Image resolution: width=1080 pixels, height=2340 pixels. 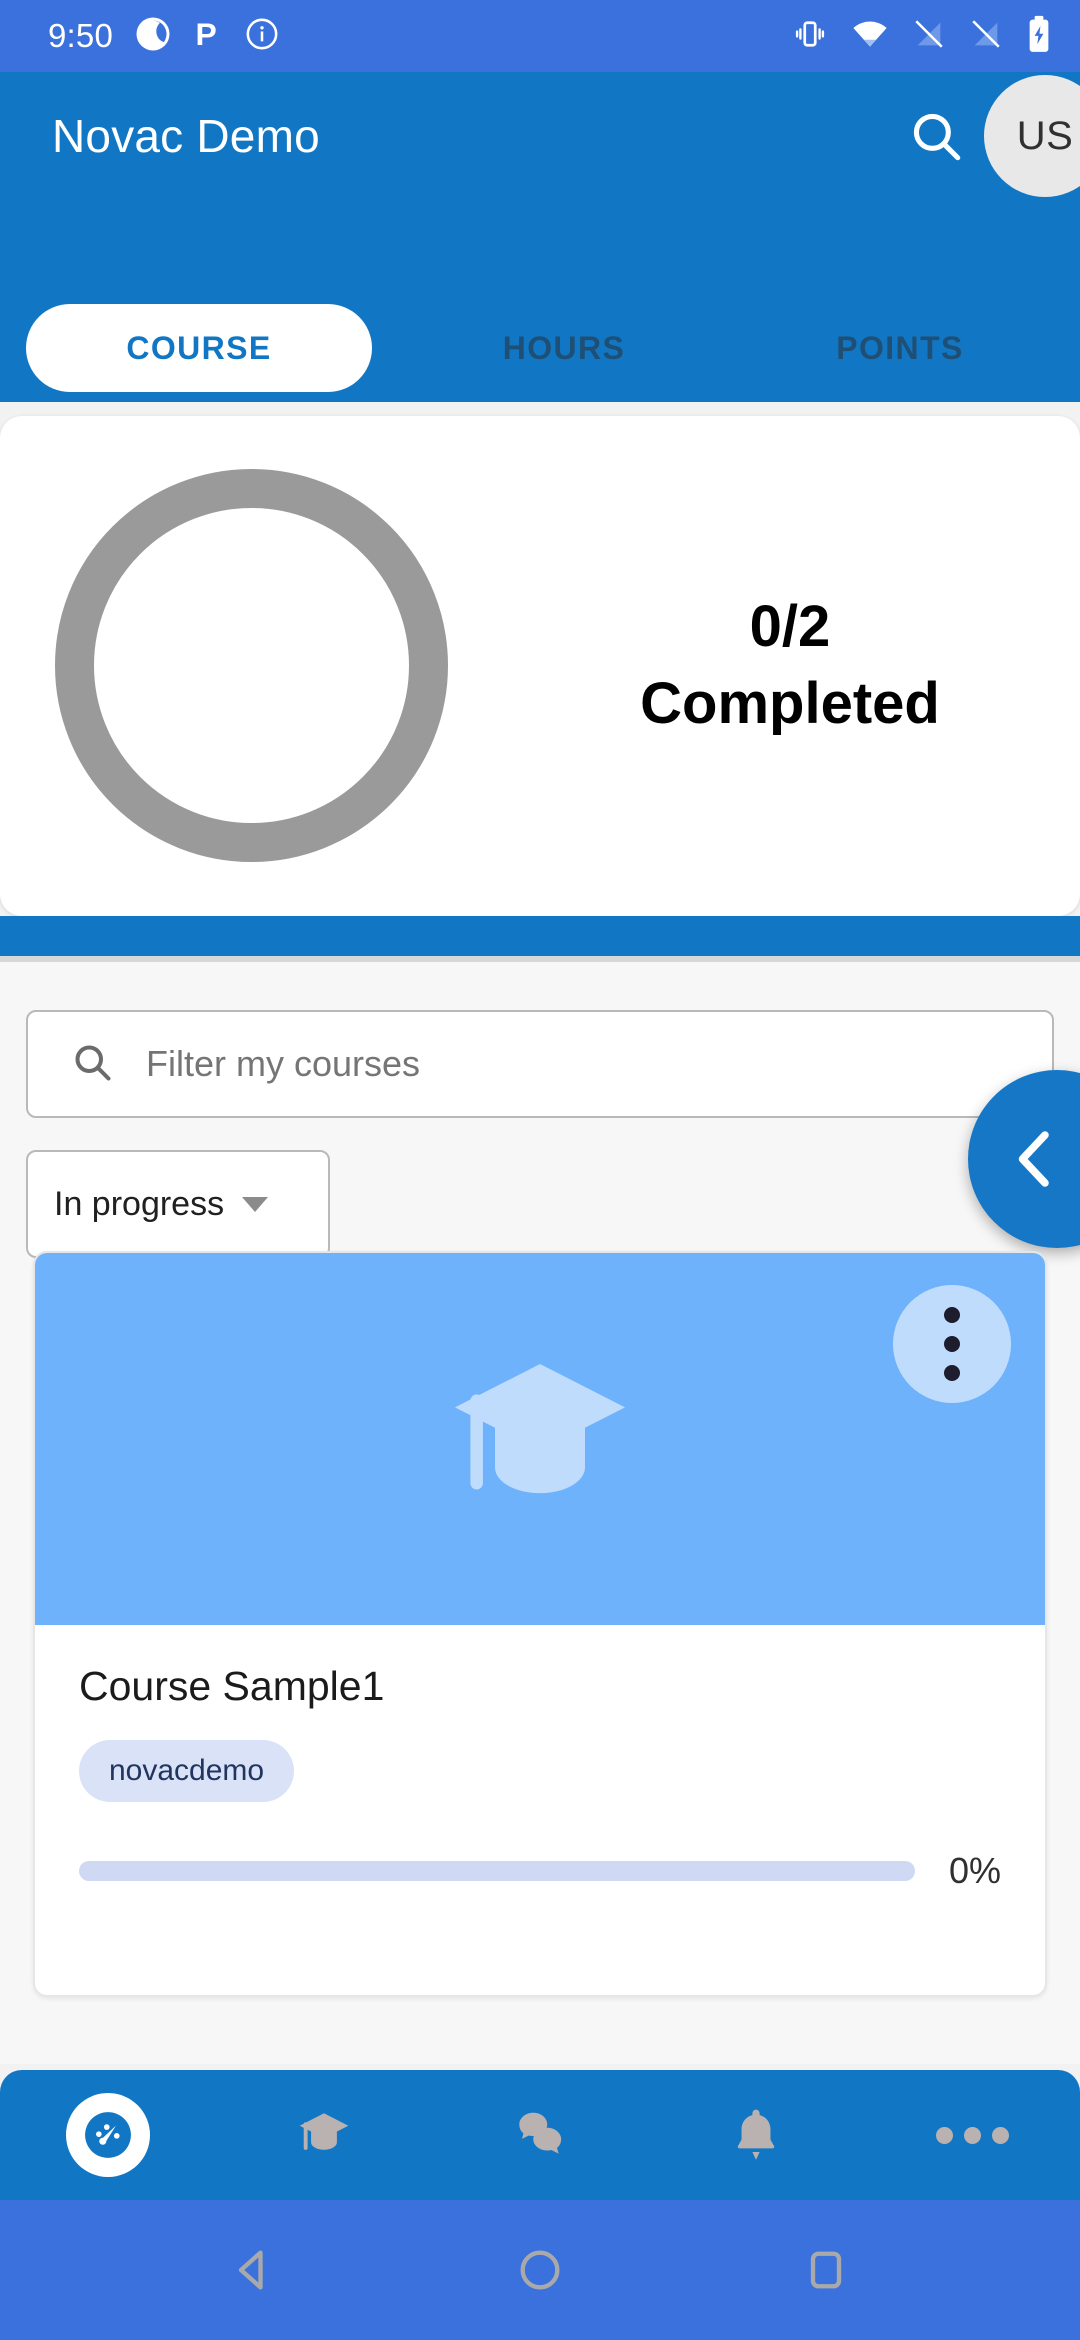 I want to click on nav-more, so click(x=972, y=2135).